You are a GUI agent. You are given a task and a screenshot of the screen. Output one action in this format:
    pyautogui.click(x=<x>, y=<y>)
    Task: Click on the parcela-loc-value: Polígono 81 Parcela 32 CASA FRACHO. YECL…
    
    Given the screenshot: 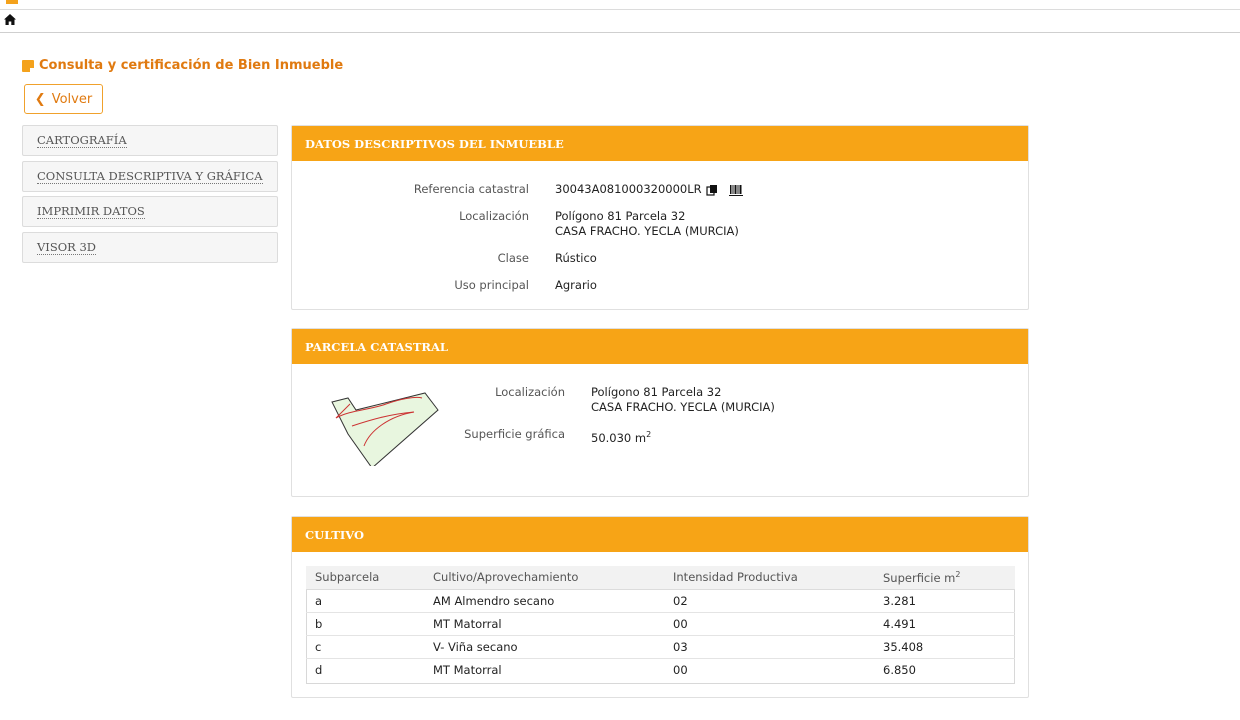 What is the action you would take?
    pyautogui.click(x=683, y=400)
    